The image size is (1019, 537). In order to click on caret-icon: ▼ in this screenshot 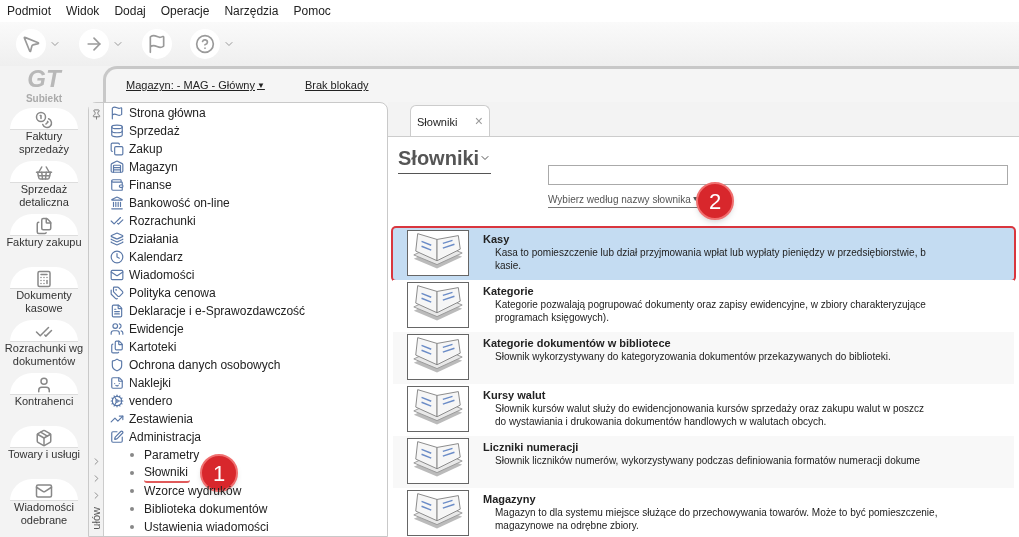, I will do `click(261, 85)`.